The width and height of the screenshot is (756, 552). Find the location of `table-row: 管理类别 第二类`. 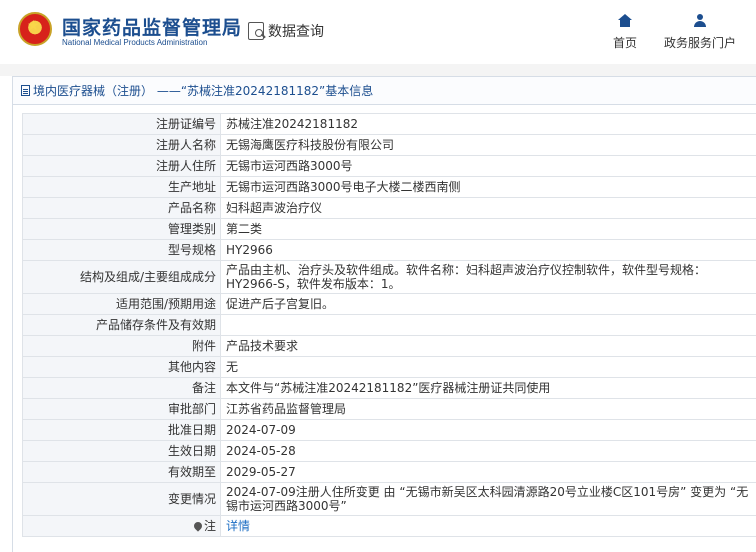

table-row: 管理类别 第二类 is located at coordinates (389, 229).